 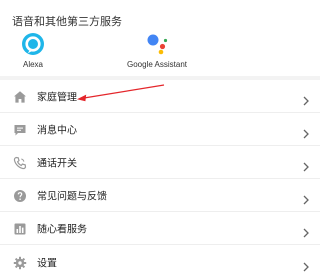 I want to click on menu-item-label: 设置, so click(x=47, y=263).